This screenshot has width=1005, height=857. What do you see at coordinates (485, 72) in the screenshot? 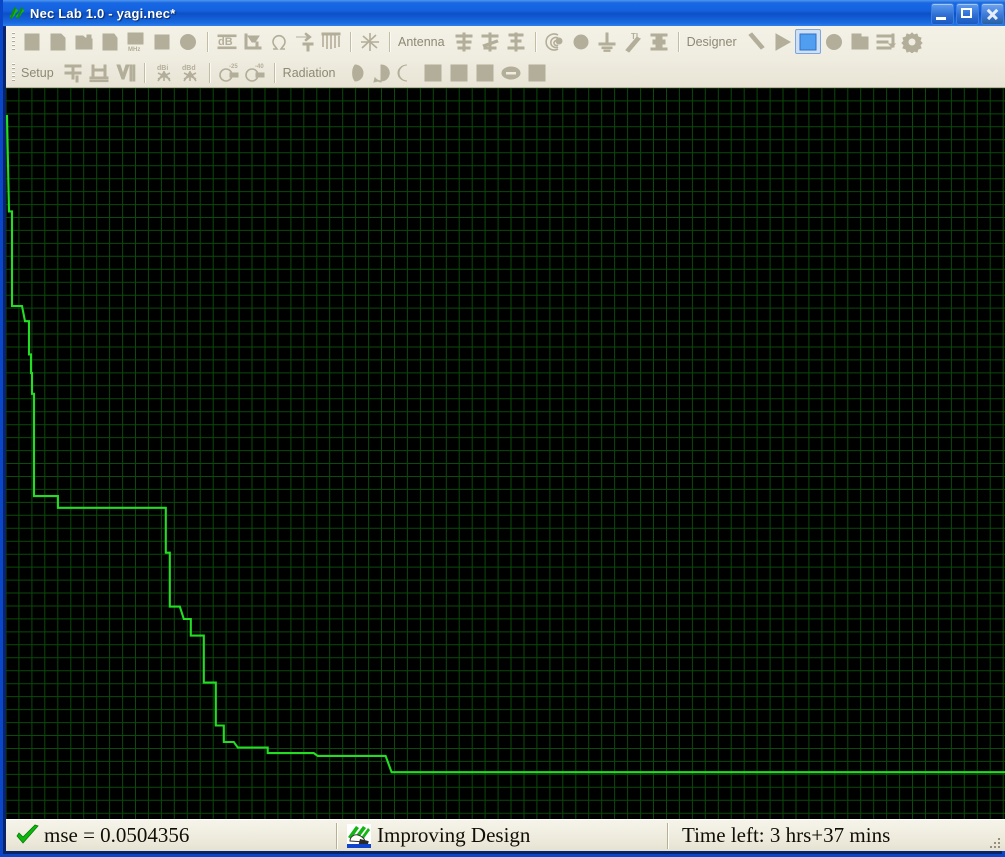
I see `radiation-contour-button` at bounding box center [485, 72].